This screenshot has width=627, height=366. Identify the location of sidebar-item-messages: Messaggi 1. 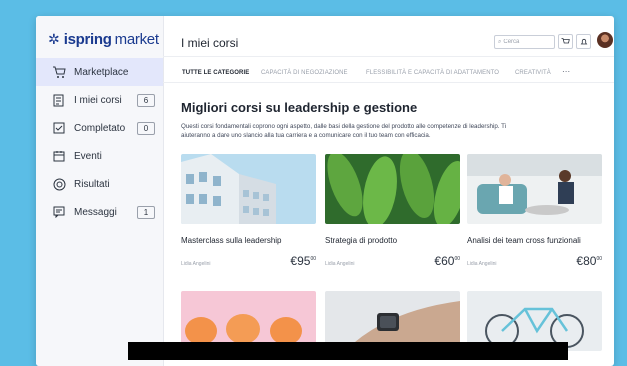
(99, 212).